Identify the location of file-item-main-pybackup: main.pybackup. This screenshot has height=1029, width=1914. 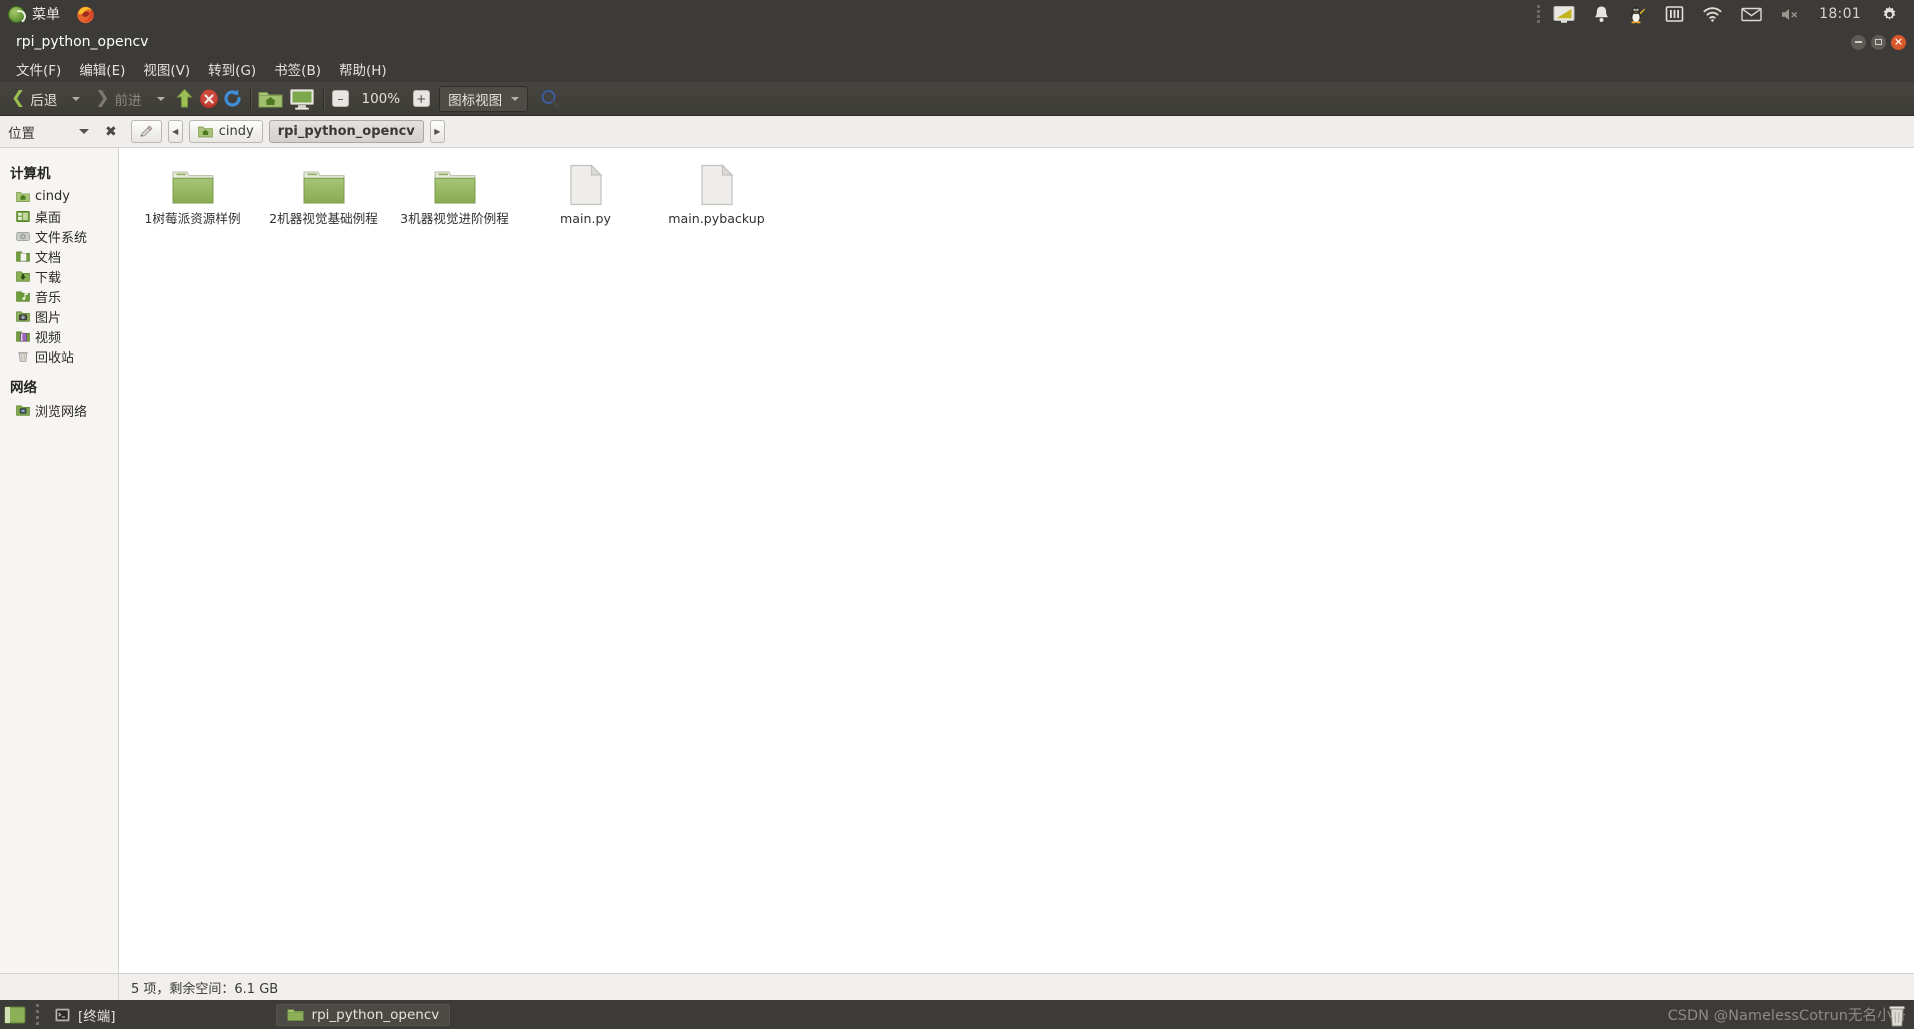
(716, 194).